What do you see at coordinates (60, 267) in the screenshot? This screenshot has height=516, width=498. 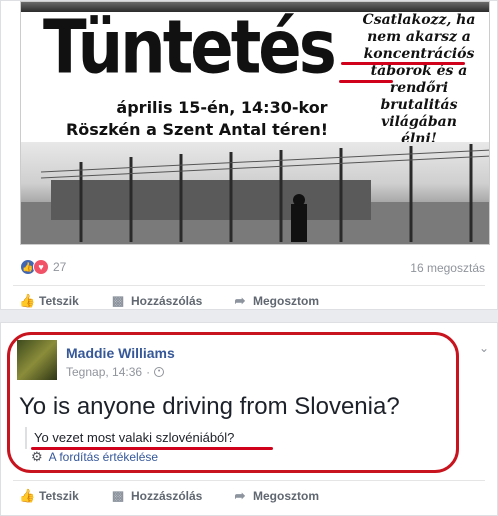 I see `reaction-count: 27` at bounding box center [60, 267].